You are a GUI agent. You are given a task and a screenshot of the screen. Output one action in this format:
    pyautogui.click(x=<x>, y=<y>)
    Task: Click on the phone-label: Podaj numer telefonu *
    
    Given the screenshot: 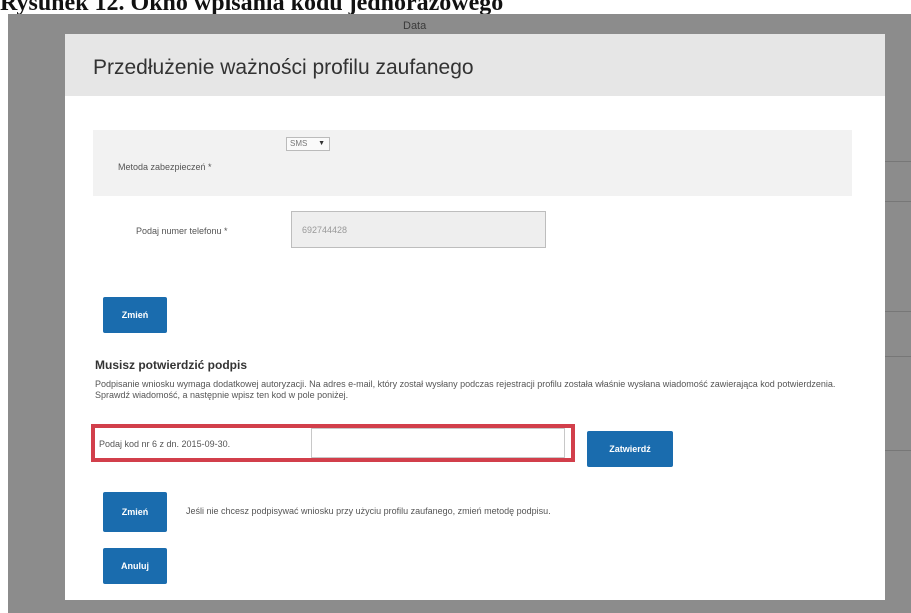 What is the action you would take?
    pyautogui.click(x=182, y=231)
    